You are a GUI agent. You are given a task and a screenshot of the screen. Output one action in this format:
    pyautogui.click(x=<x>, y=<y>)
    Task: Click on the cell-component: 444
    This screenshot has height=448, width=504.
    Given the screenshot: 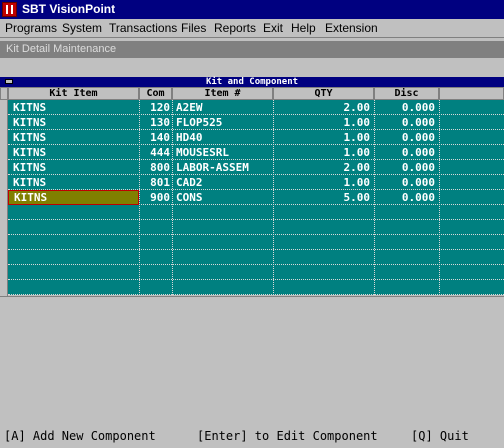 What is the action you would take?
    pyautogui.click(x=155, y=152)
    